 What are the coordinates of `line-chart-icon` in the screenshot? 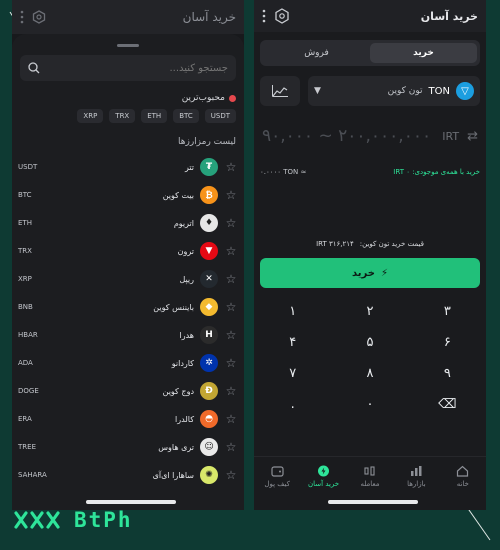 It's located at (280, 91).